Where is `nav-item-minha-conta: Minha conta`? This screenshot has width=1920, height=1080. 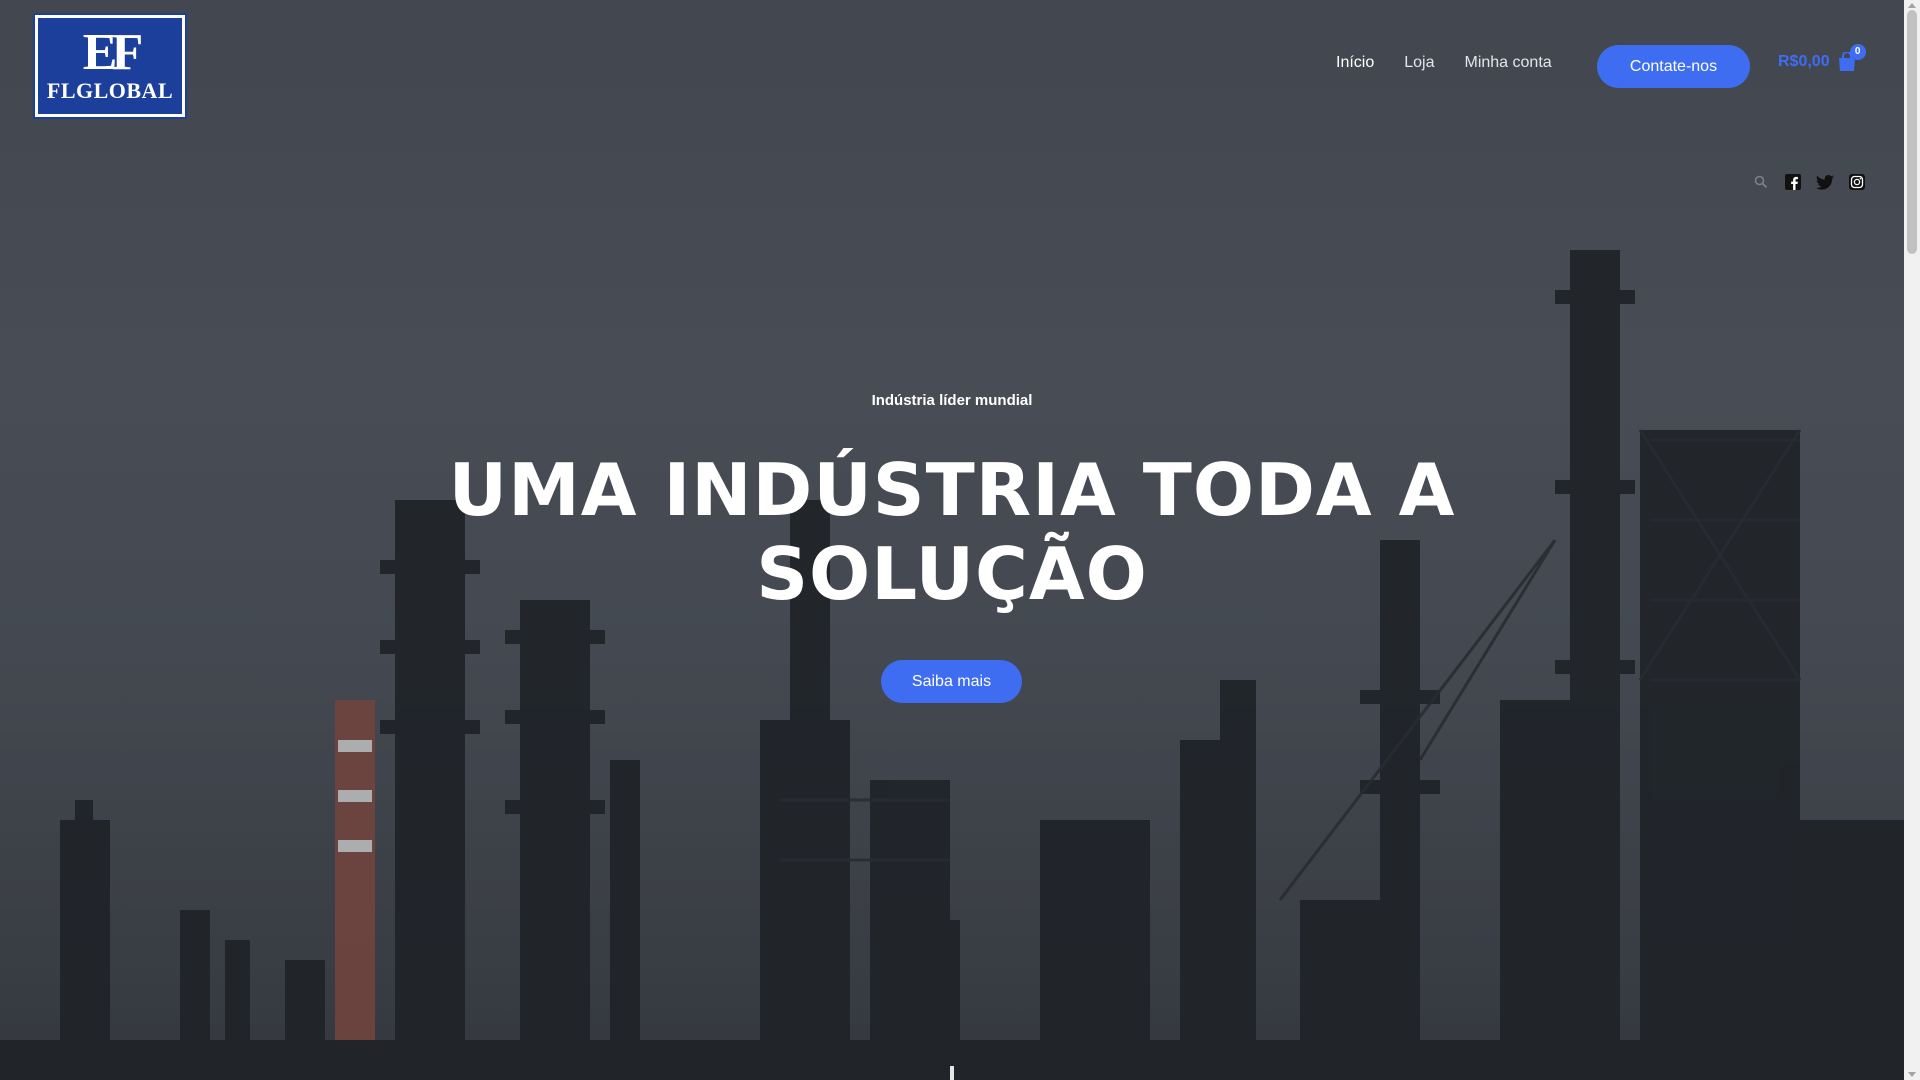 nav-item-minha-conta: Minha conta is located at coordinates (1508, 63).